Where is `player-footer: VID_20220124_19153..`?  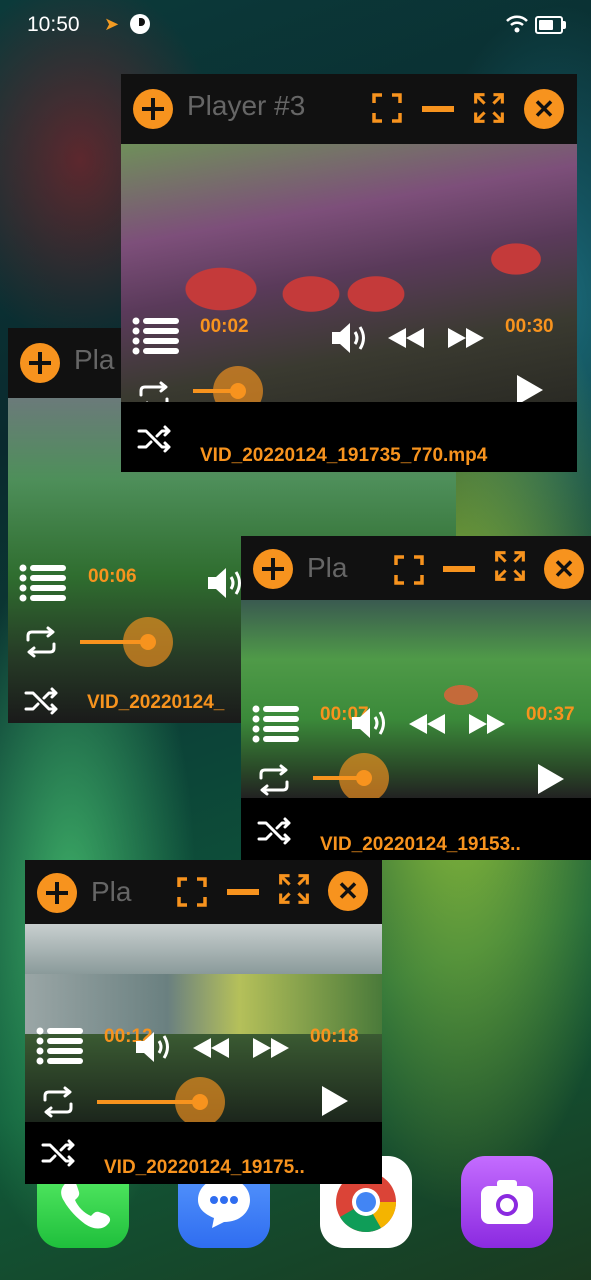
player-footer: VID_20220124_19153.. is located at coordinates (416, 829).